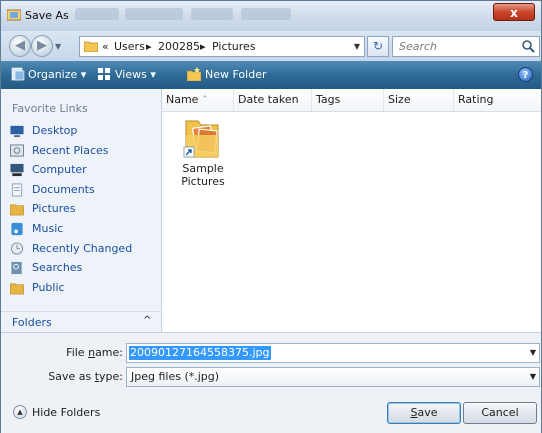  I want to click on file-name-value: 20090127164558375.jpg, so click(200, 353).